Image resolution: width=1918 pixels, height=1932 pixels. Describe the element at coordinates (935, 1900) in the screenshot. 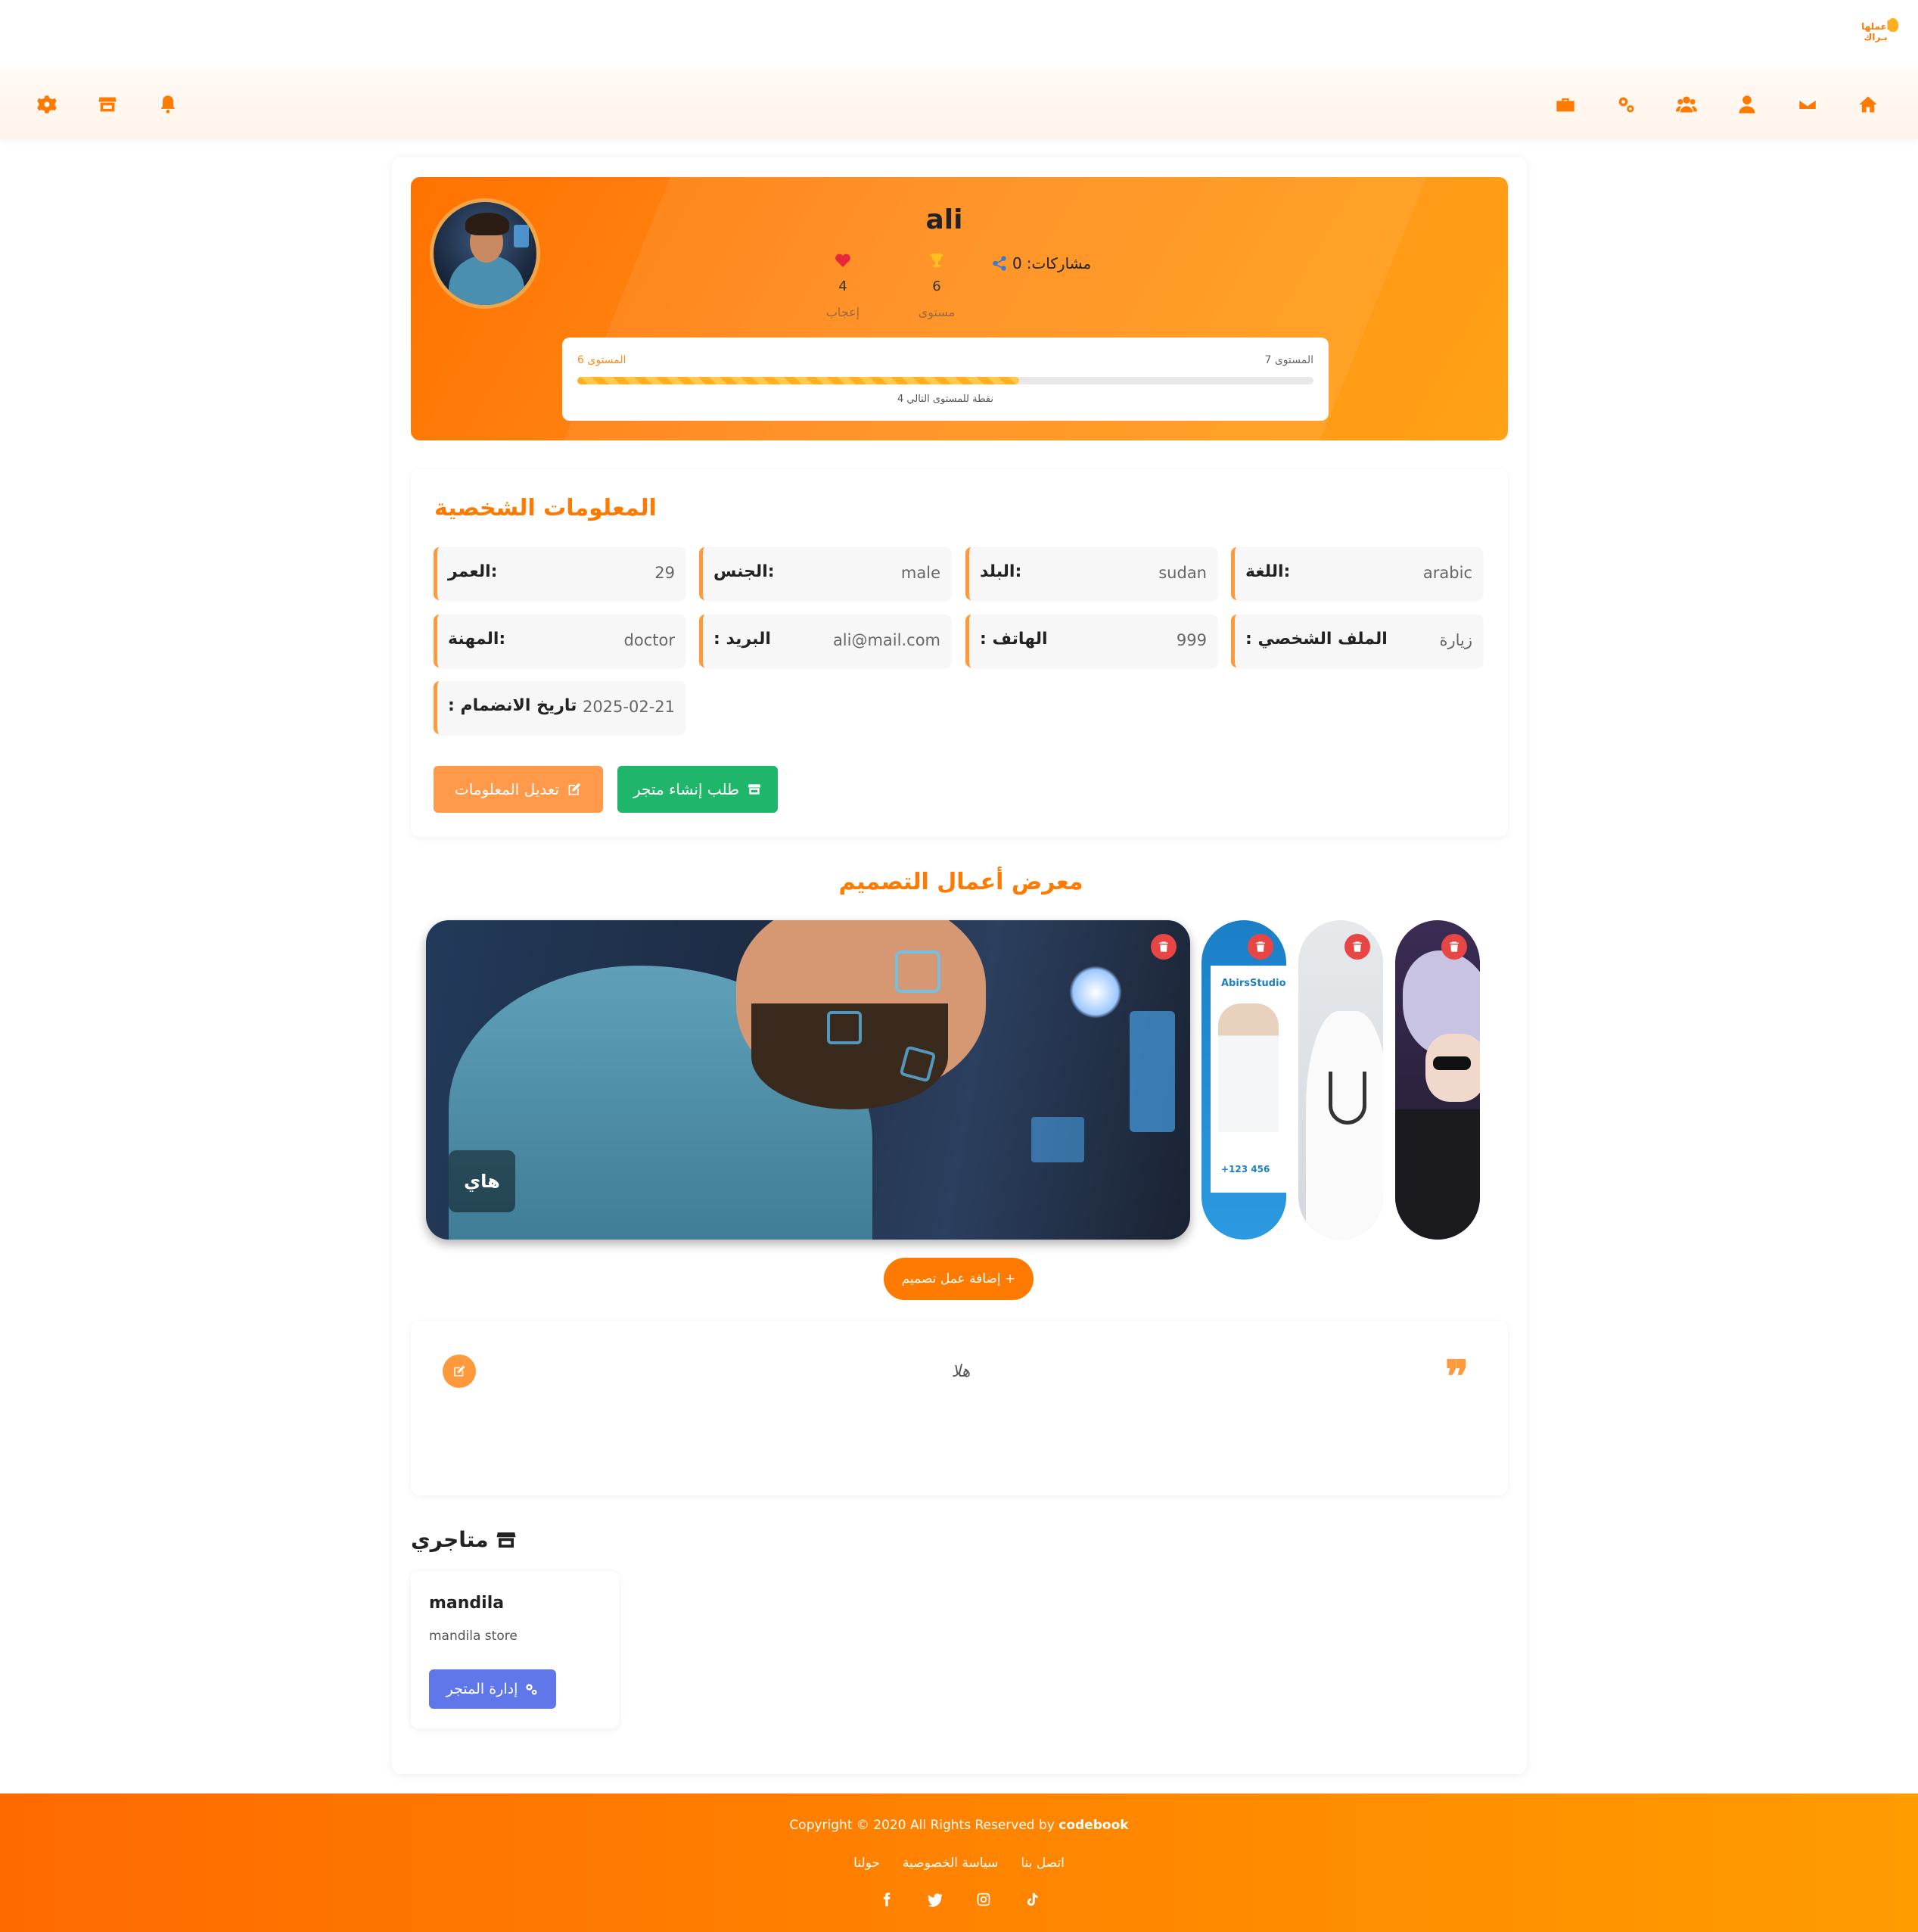

I see `twitter-icon` at that location.